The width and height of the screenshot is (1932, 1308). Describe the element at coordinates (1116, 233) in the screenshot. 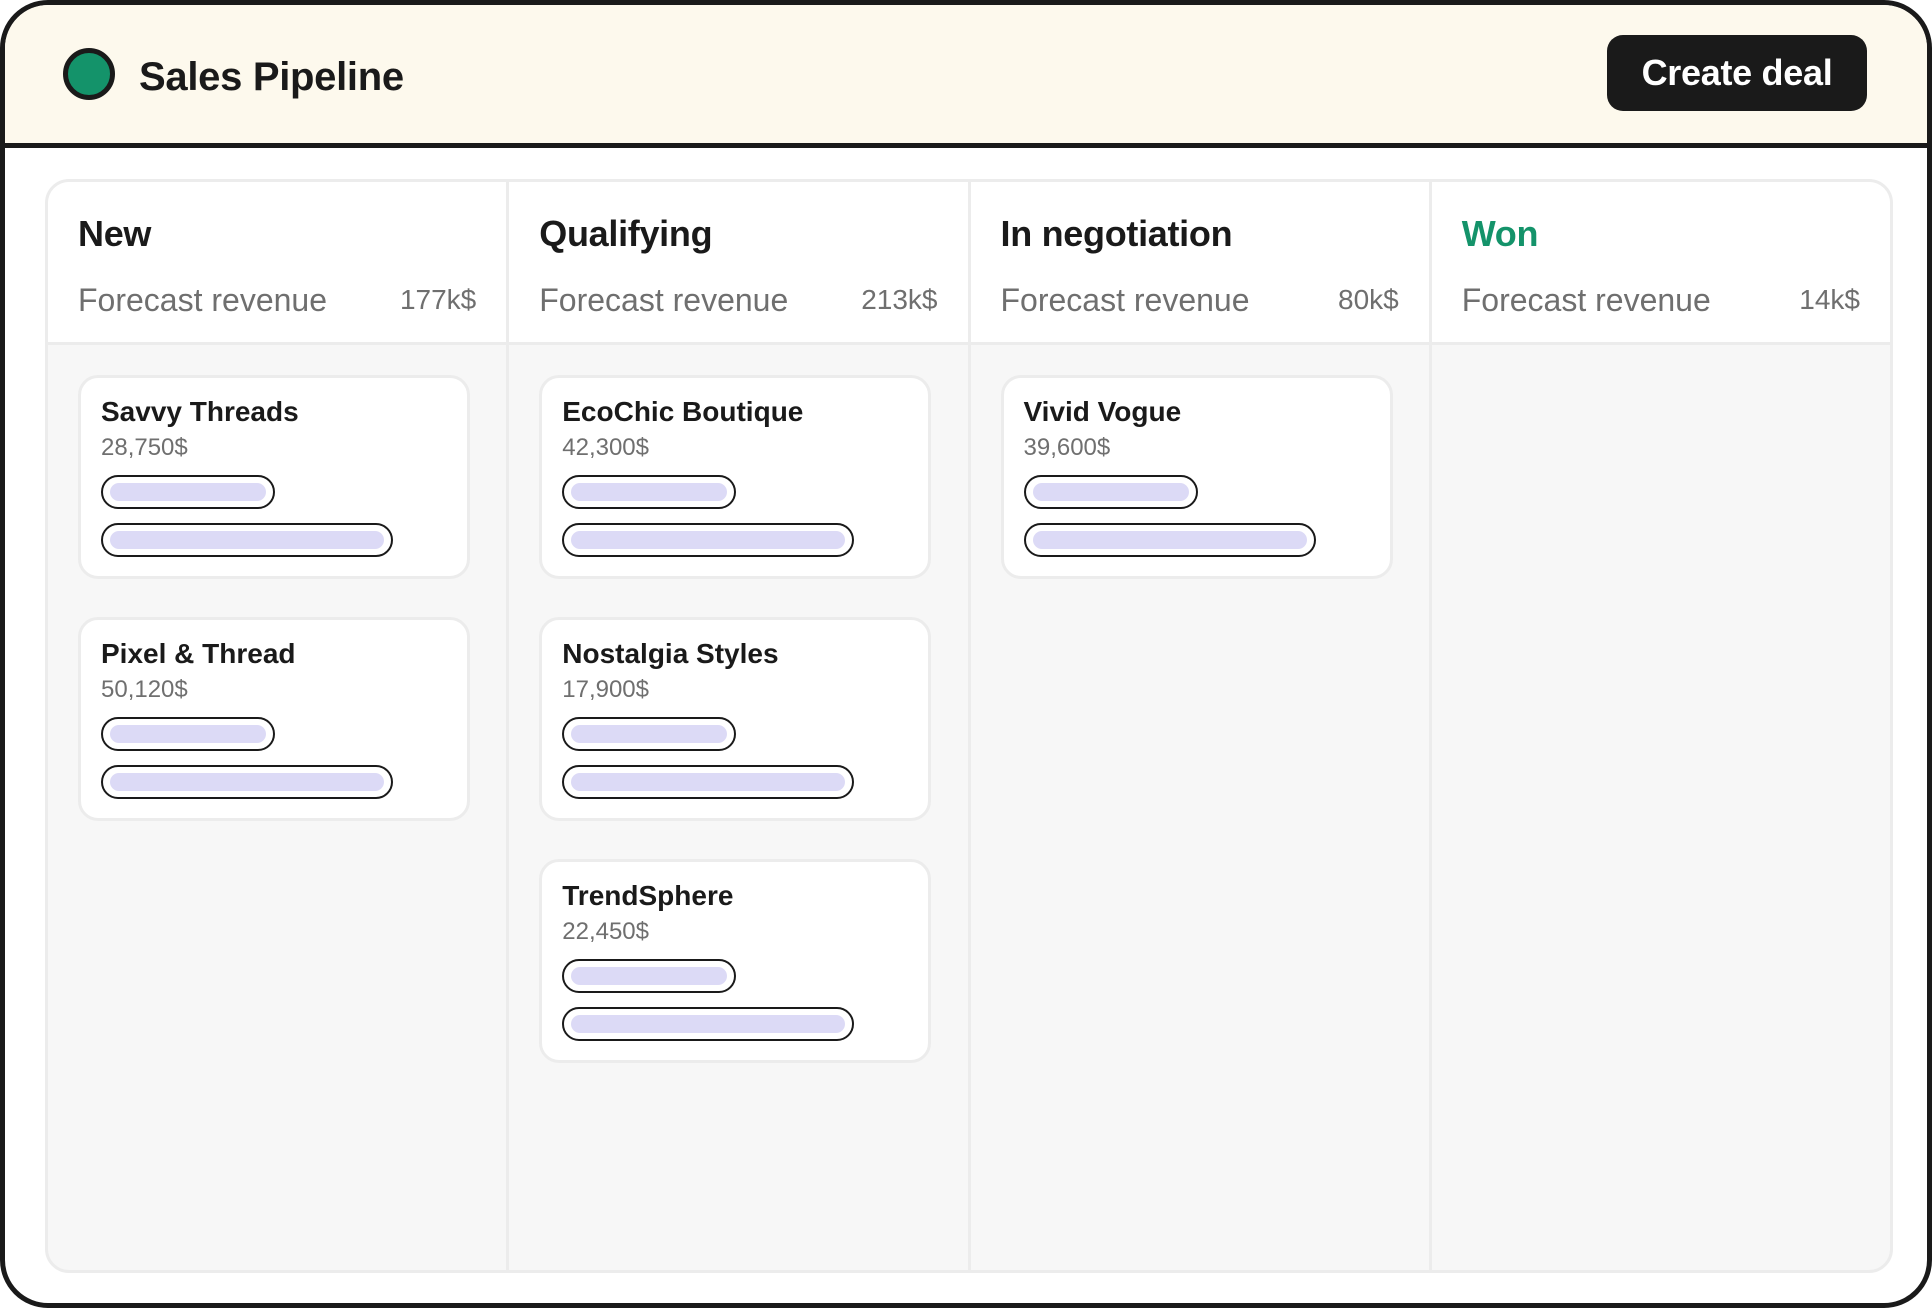

I see `column-title: In negotiation` at that location.